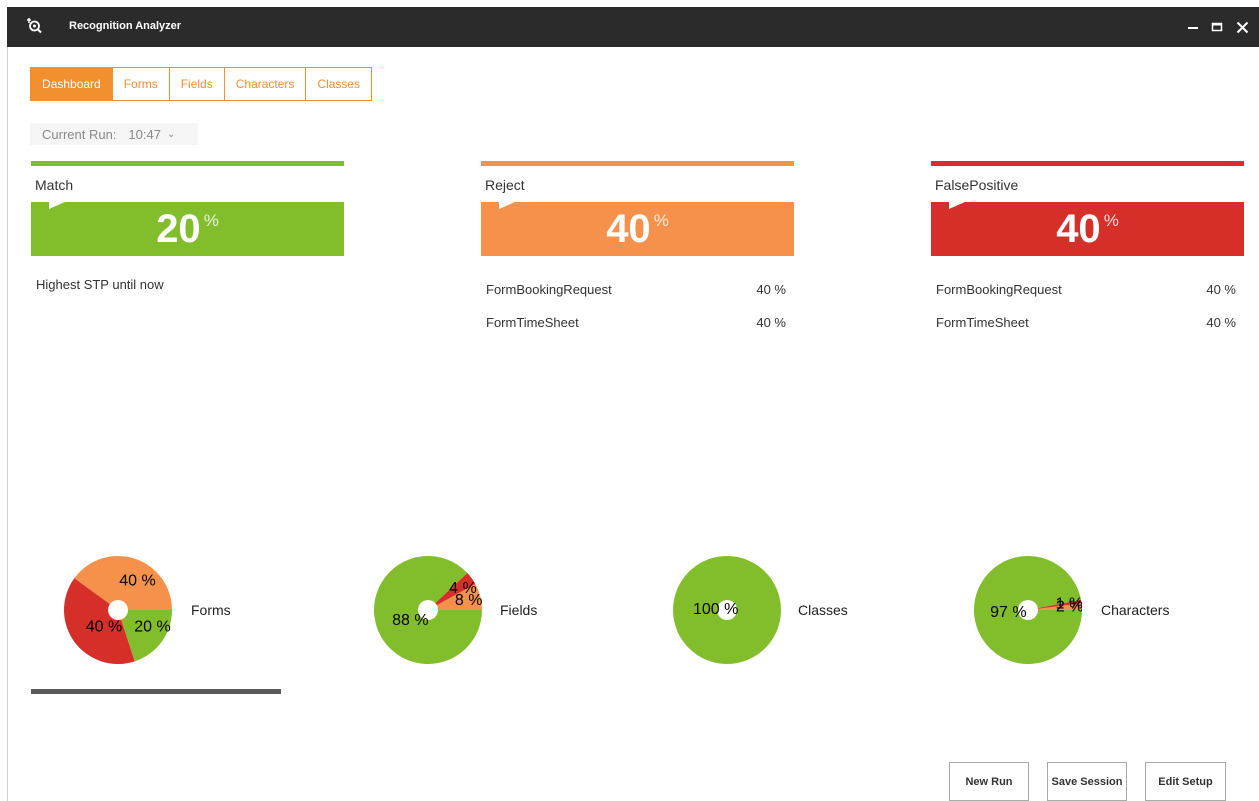  Describe the element at coordinates (637, 163) in the screenshot. I see `reject-accent-bar` at that location.